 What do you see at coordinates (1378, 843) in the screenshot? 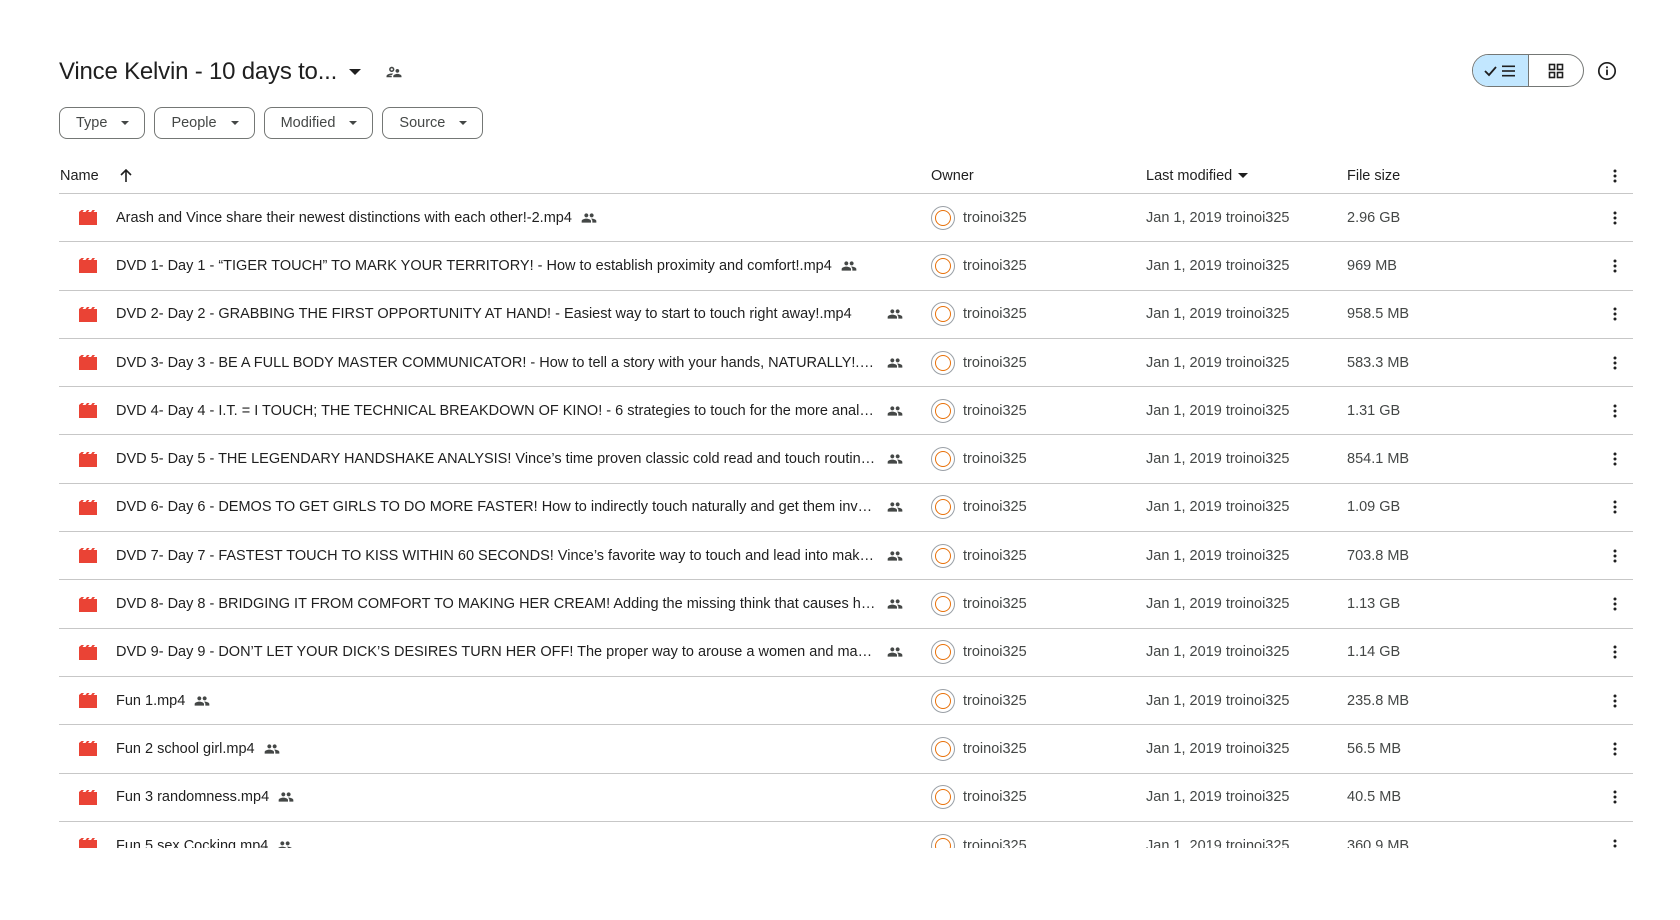
I see `file-size: 360.9 MB` at bounding box center [1378, 843].